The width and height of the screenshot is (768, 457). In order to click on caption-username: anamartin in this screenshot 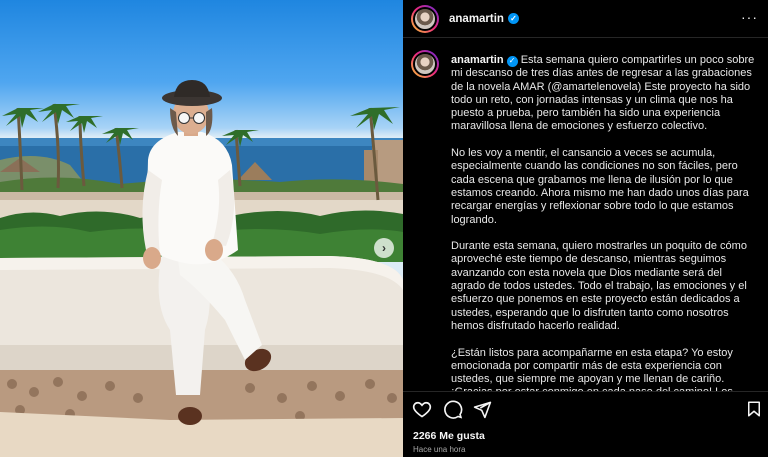, I will do `click(477, 60)`.